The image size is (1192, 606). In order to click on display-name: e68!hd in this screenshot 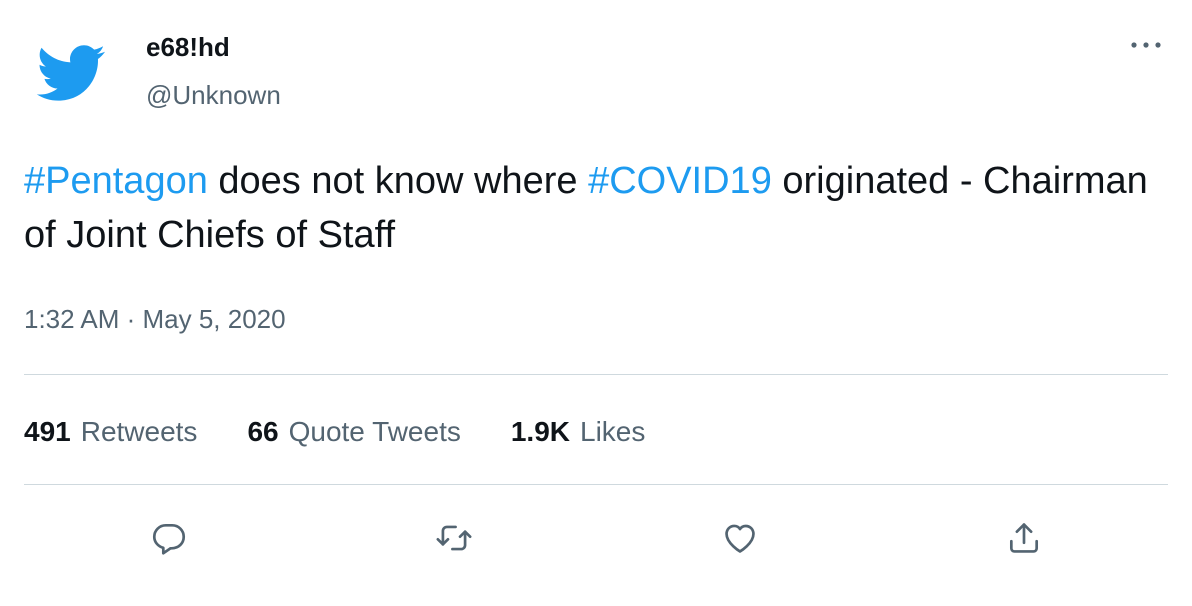, I will do `click(188, 47)`.